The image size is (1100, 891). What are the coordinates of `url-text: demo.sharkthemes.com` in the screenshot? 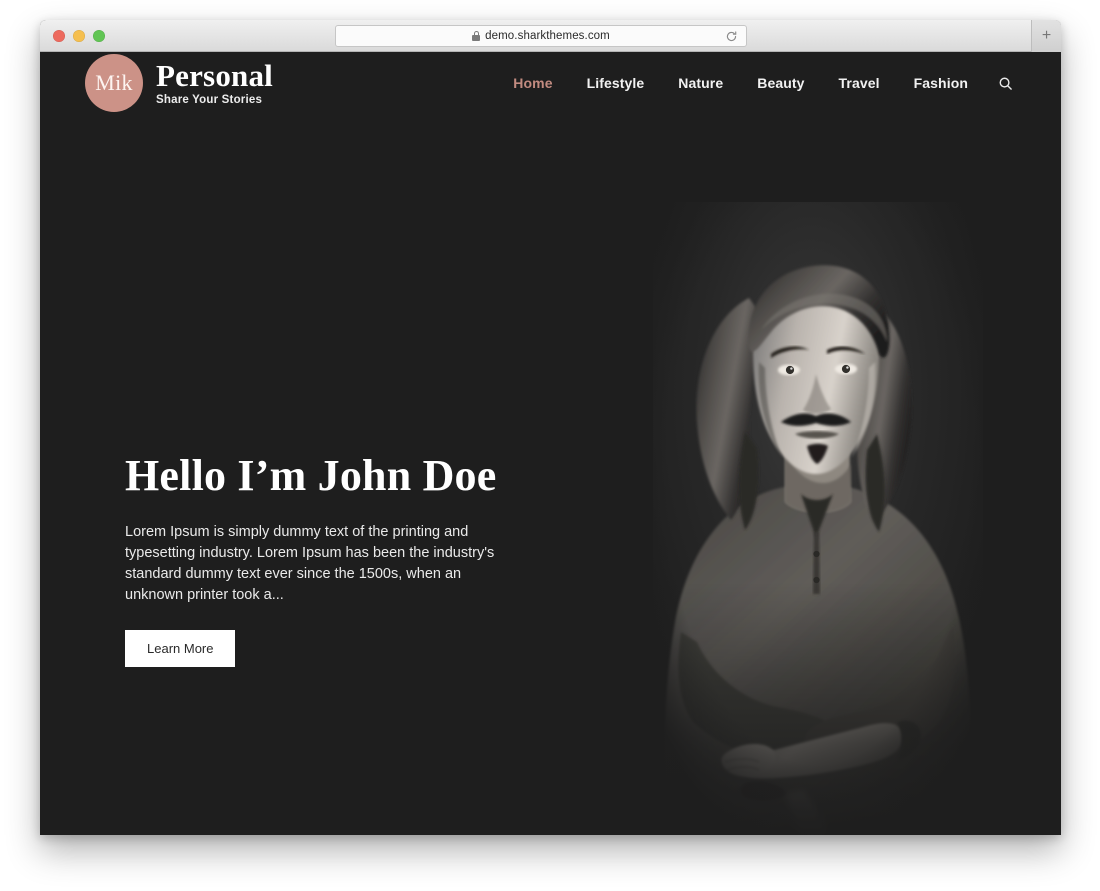 It's located at (547, 36).